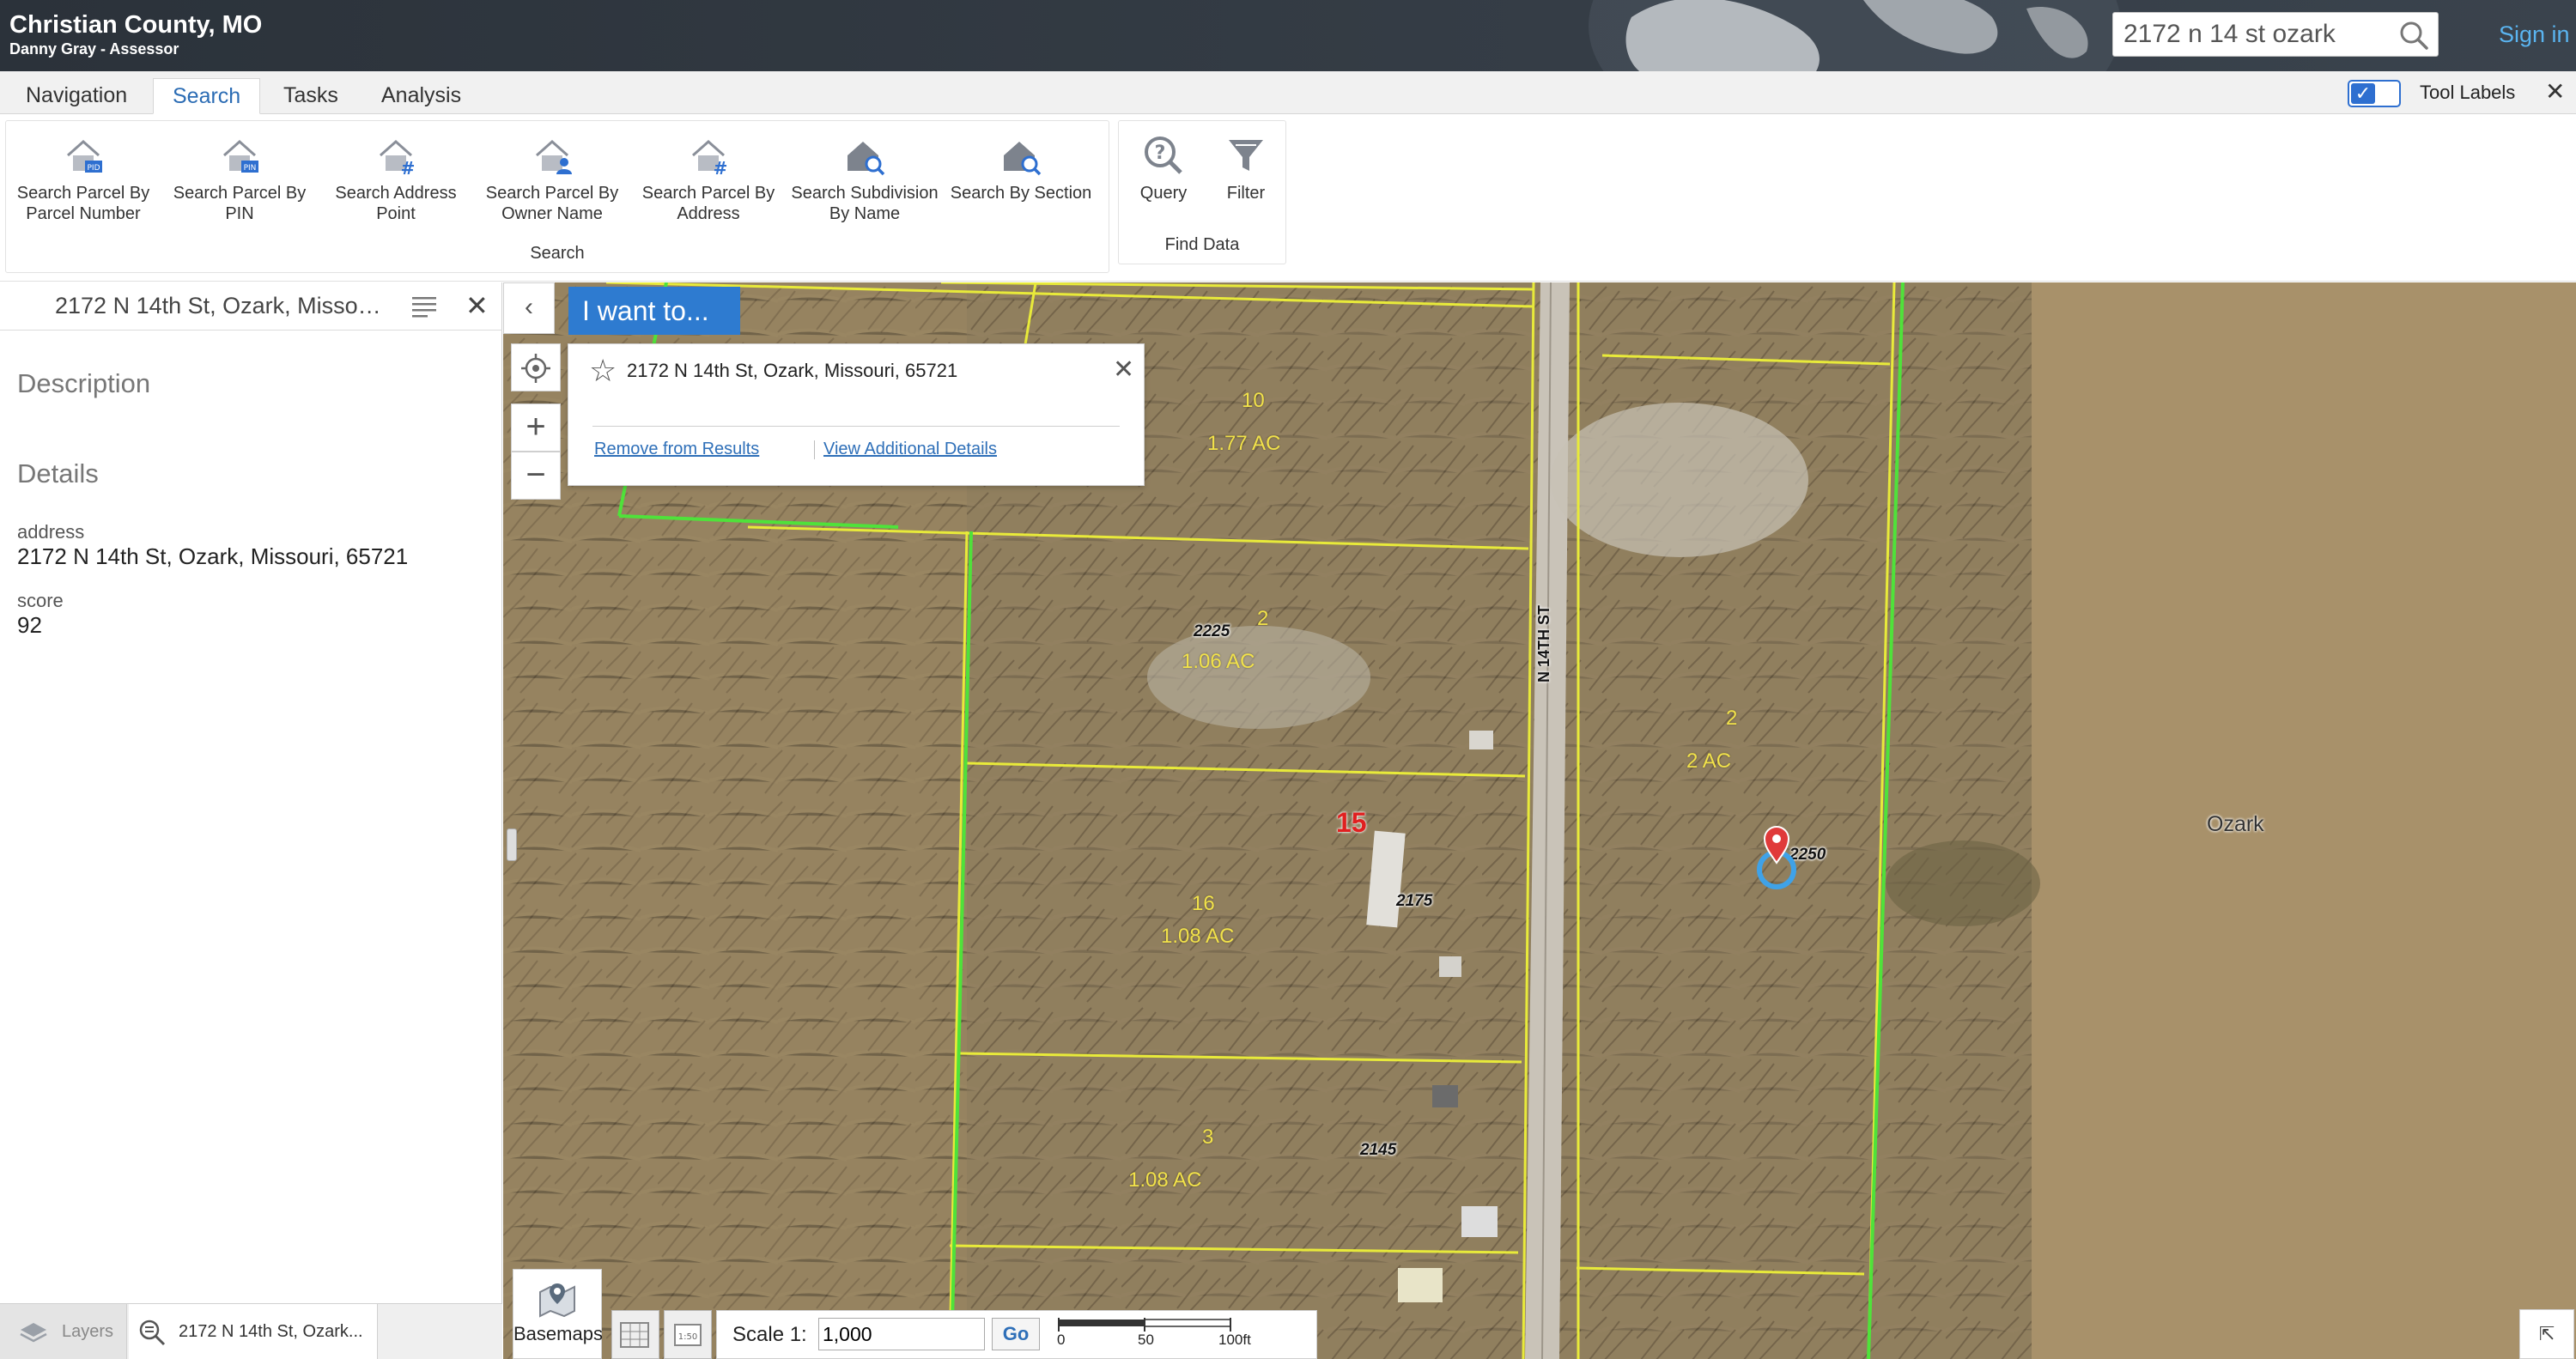 The image size is (2576, 1359). Describe the element at coordinates (1163, 155) in the screenshot. I see `query-icon: ?` at that location.